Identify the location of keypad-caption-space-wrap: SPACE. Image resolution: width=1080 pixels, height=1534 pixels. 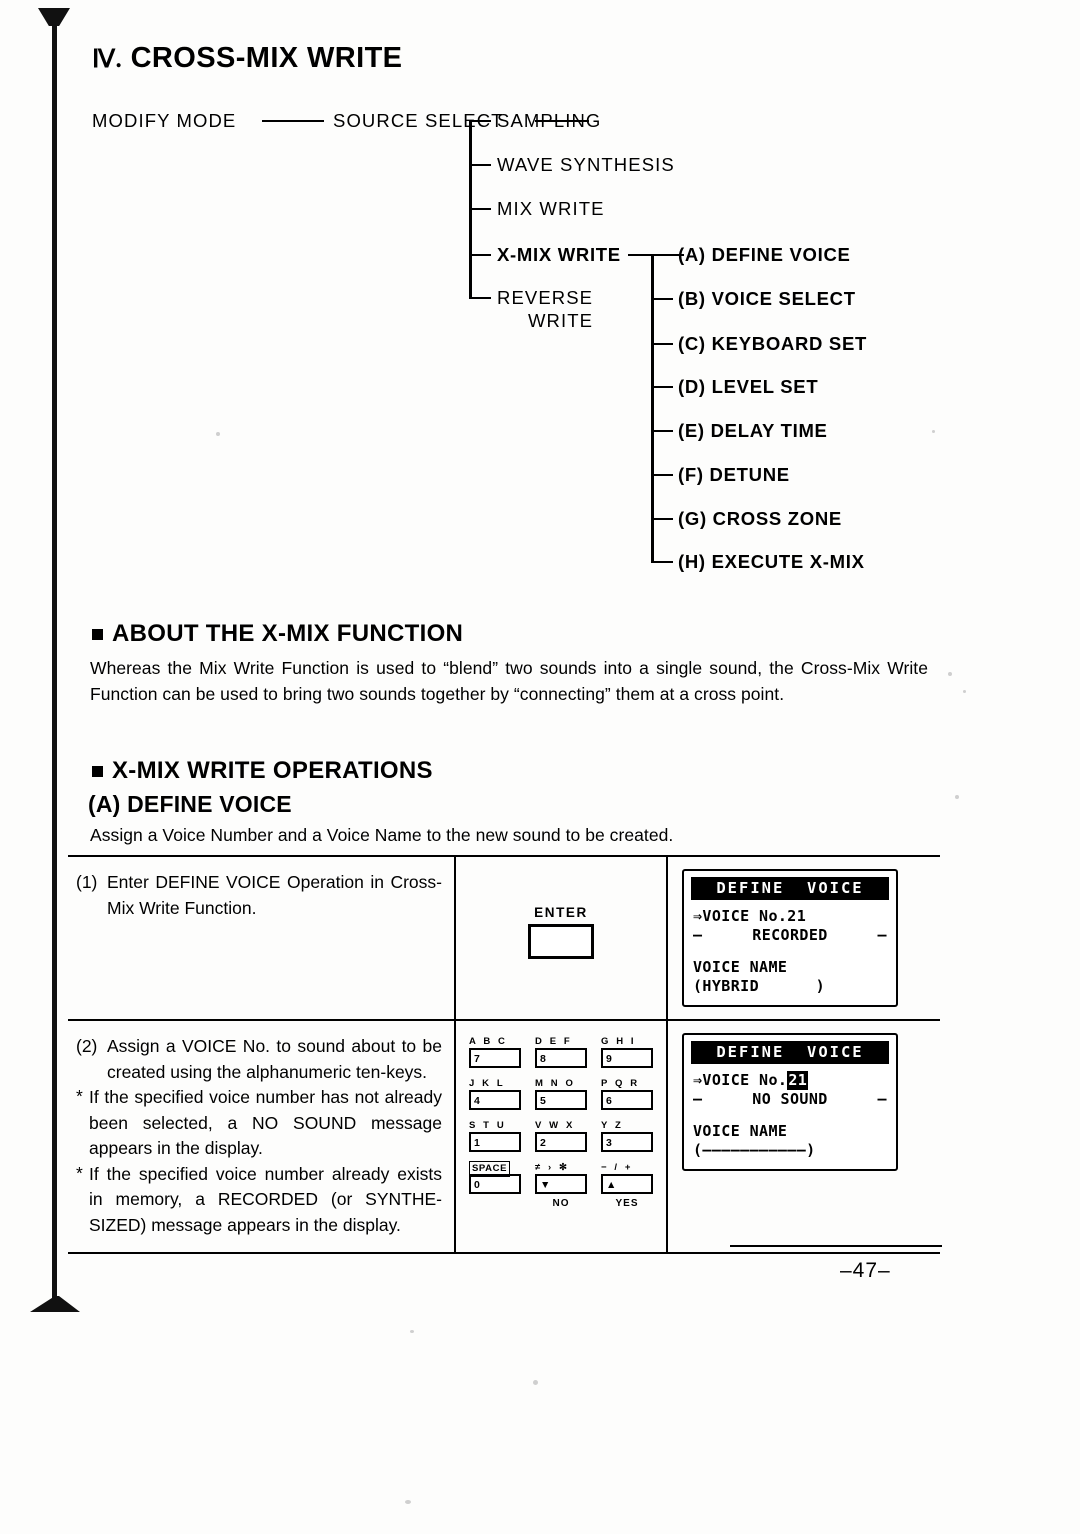
(495, 1169).